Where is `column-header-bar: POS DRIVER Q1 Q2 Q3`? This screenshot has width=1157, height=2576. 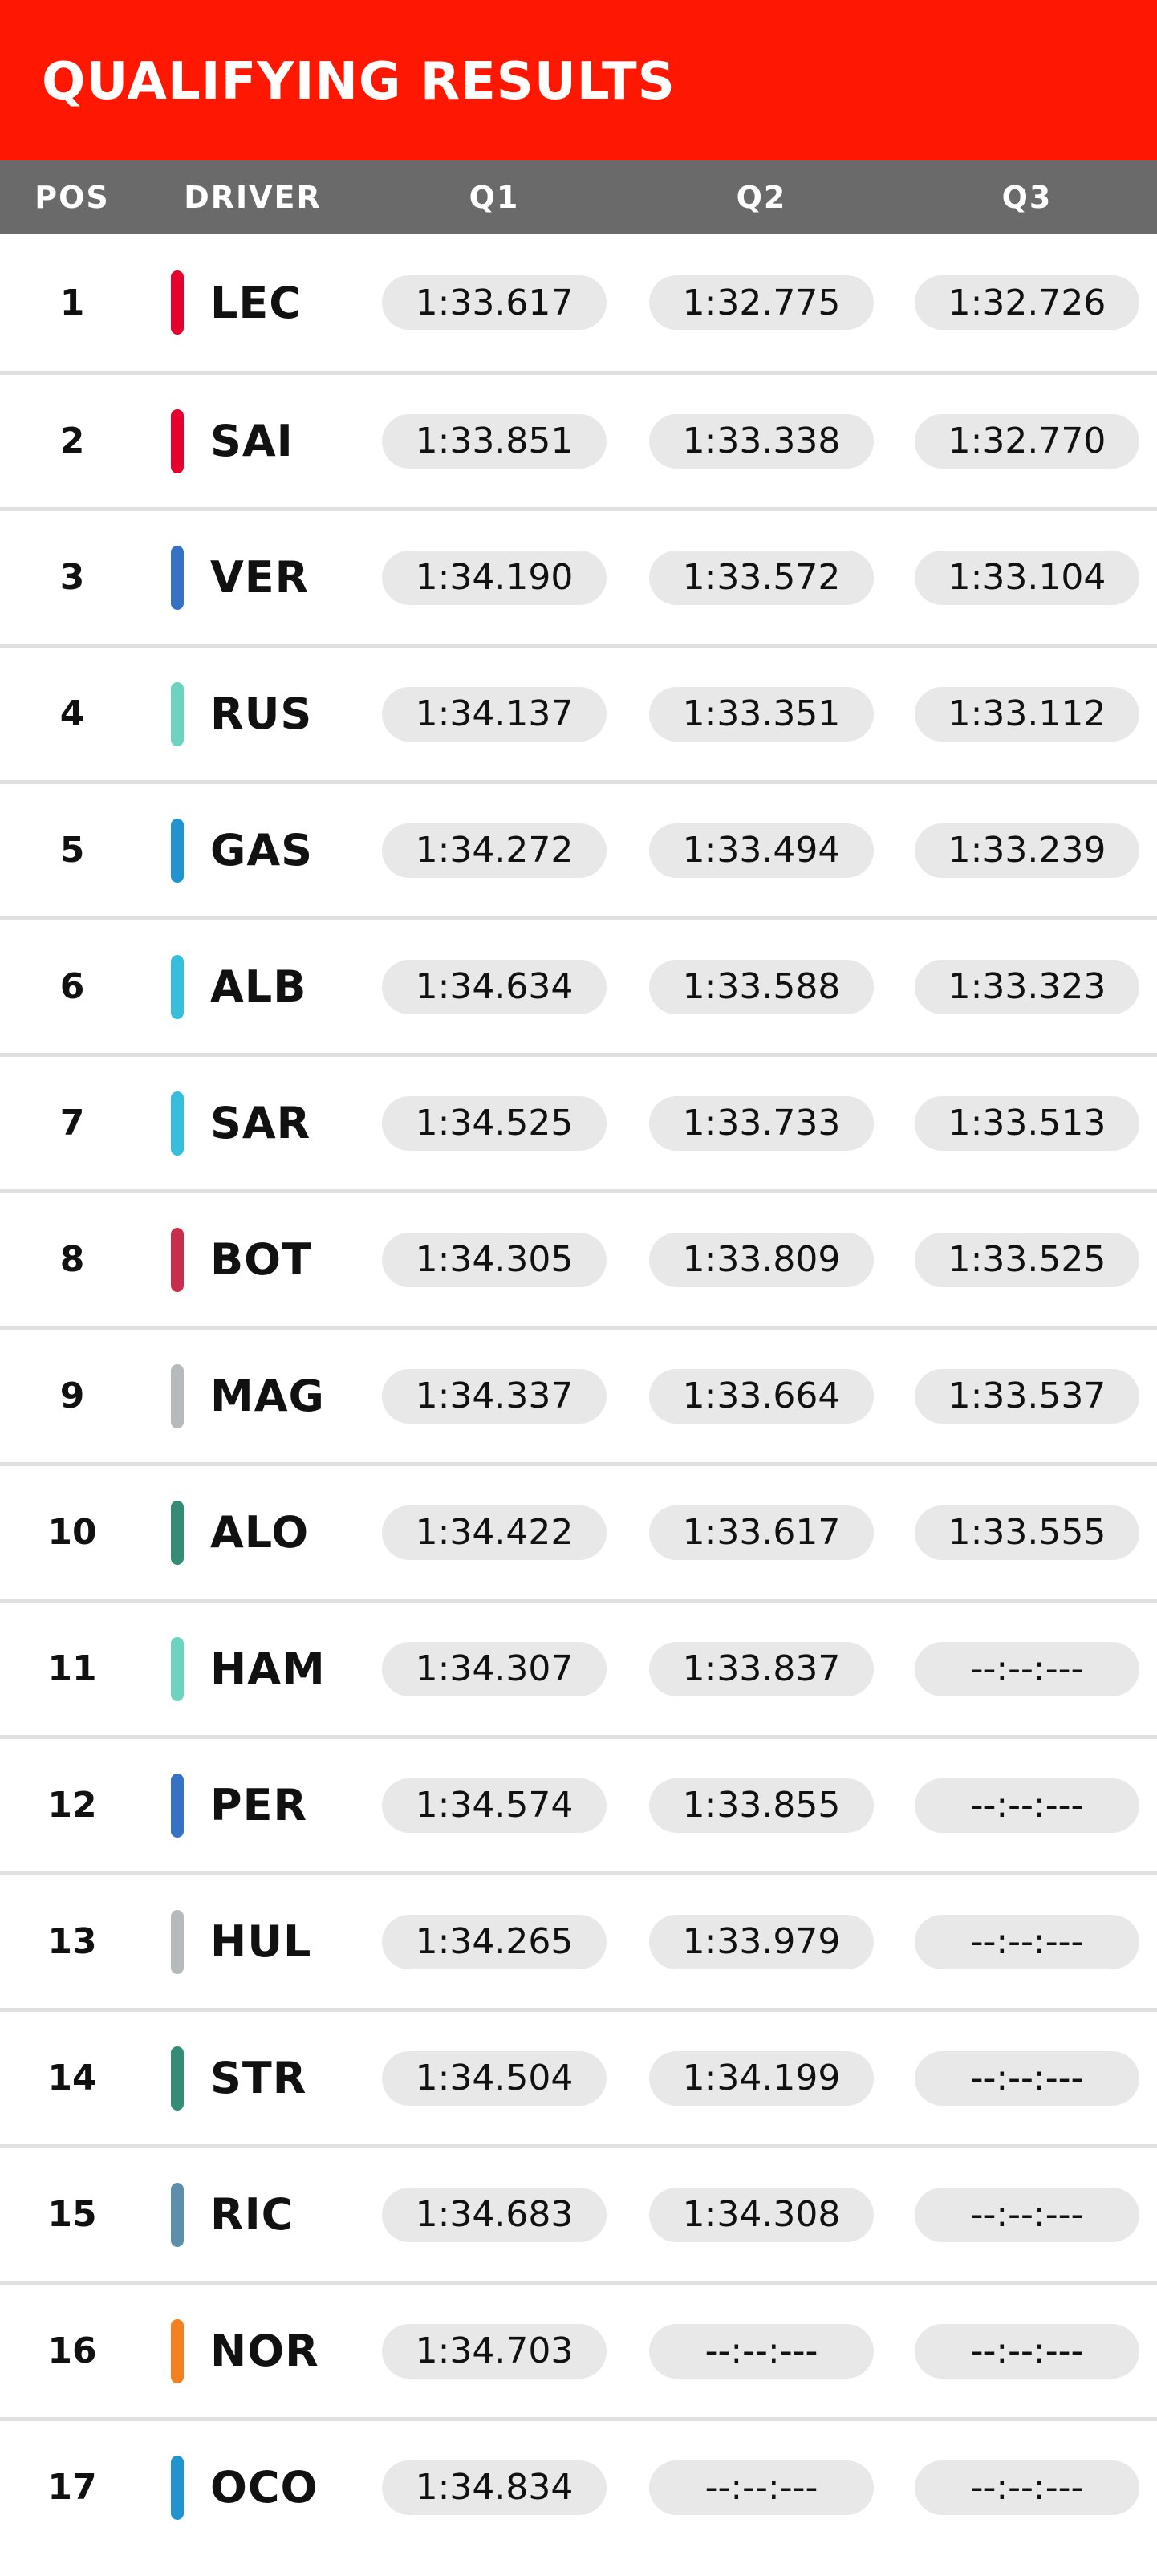
column-header-bar: POS DRIVER Q1 Q2 Q3 is located at coordinates (578, 197).